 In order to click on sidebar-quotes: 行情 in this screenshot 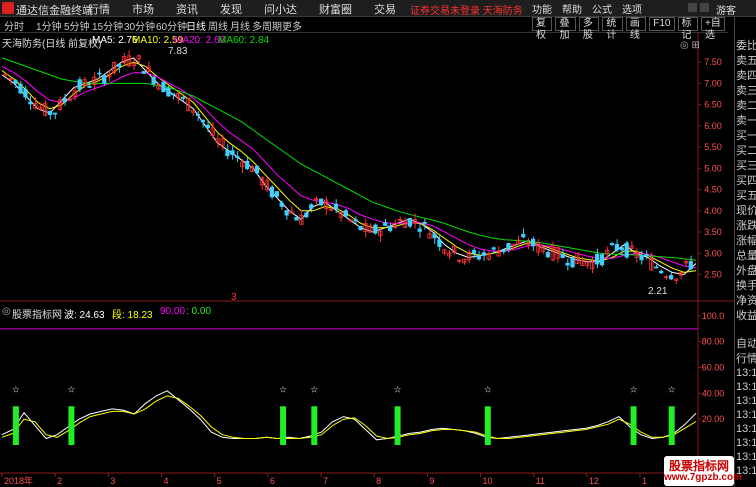, I will do `click(746, 358)`.